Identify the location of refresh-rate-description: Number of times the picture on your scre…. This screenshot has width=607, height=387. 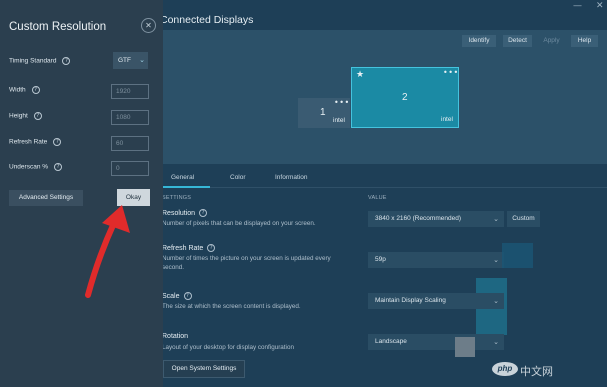
(246, 263).